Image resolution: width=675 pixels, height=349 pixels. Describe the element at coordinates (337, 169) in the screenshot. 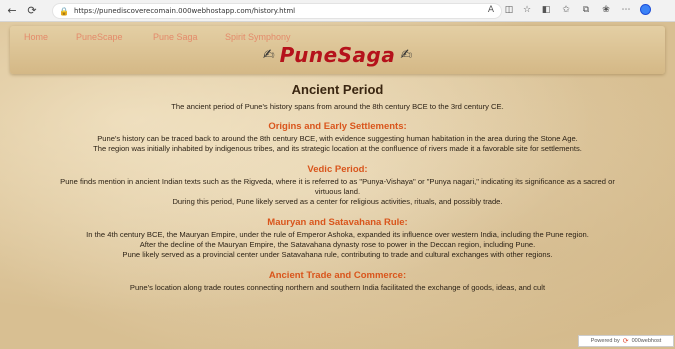

I see `section-heading: Vedic Period:` at that location.